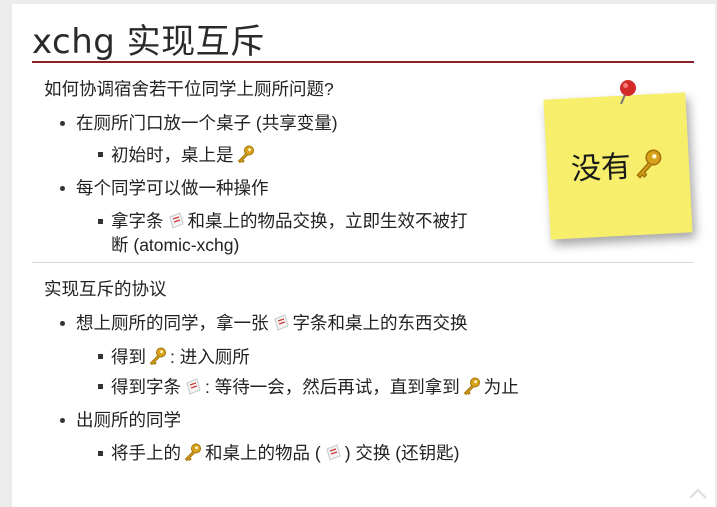  Describe the element at coordinates (146, 453) in the screenshot. I see `return-key-prefix: 将手上的` at that location.